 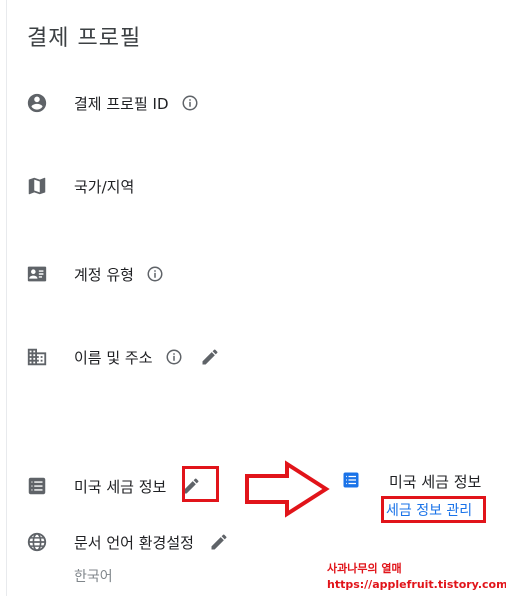 What do you see at coordinates (121, 103) in the screenshot?
I see `row-label-profile-id: 결제 프로필 ID` at bounding box center [121, 103].